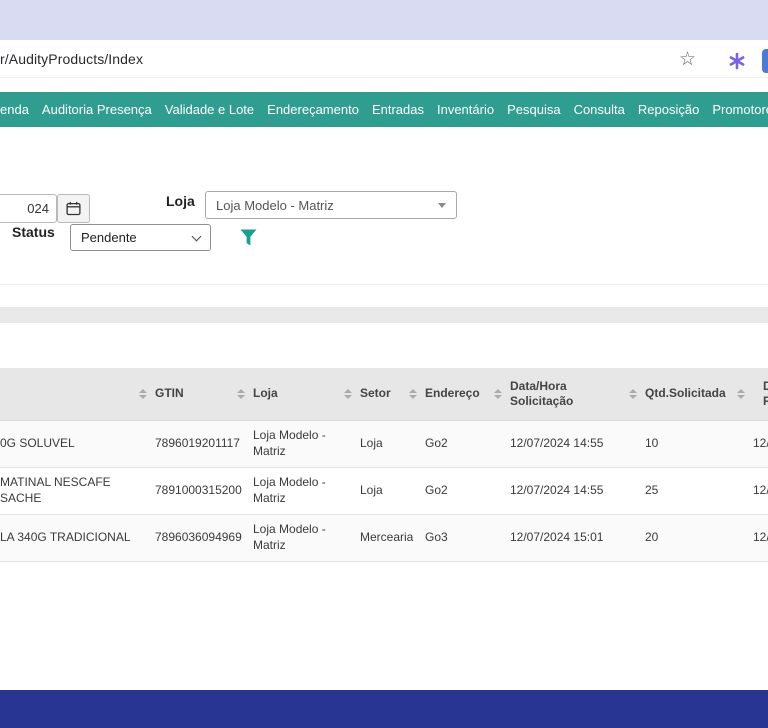 The image size is (768, 728). I want to click on col-header-setor: Setor, so click(392, 394).